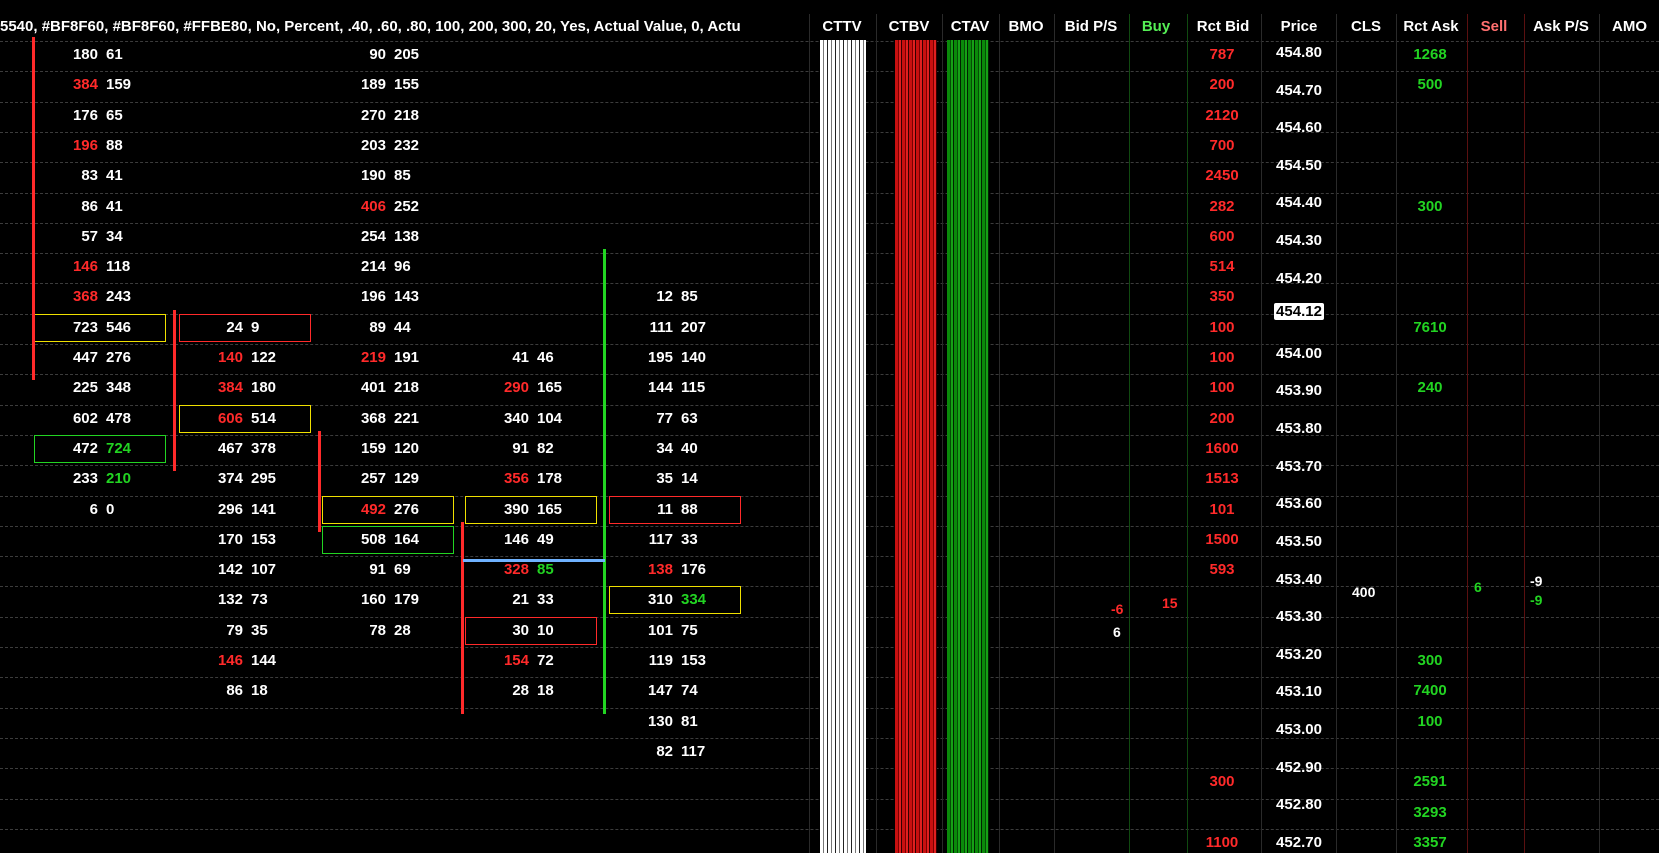 The image size is (1659, 853). What do you see at coordinates (414, 85) in the screenshot?
I see `ask-volume: 155` at bounding box center [414, 85].